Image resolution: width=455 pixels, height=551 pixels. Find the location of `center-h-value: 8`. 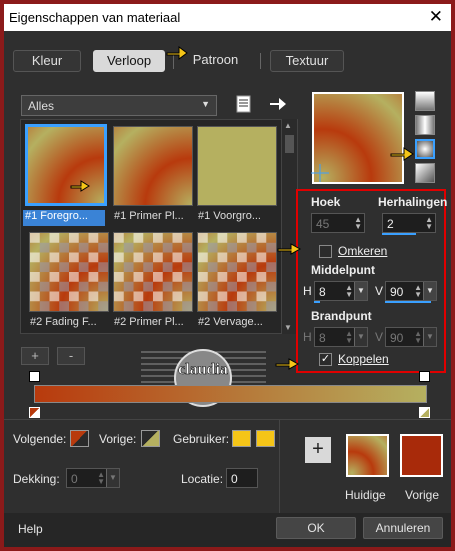

center-h-value: 8 is located at coordinates (322, 292).